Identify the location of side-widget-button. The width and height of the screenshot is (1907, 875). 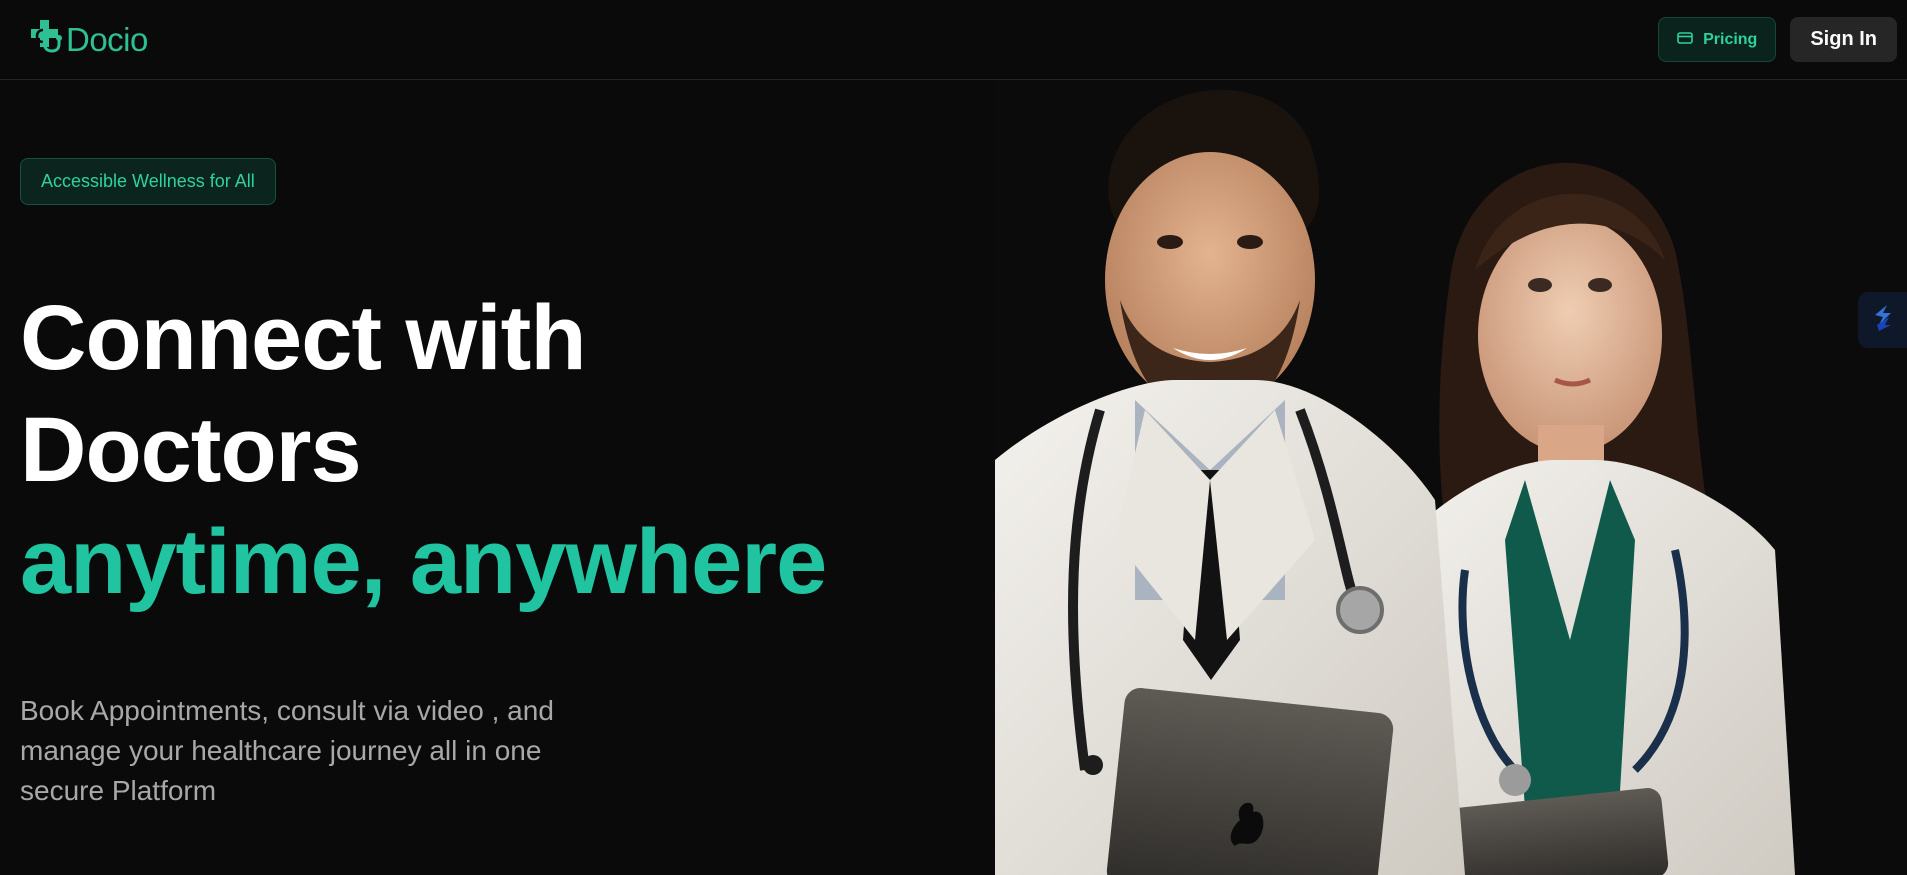
(1882, 320).